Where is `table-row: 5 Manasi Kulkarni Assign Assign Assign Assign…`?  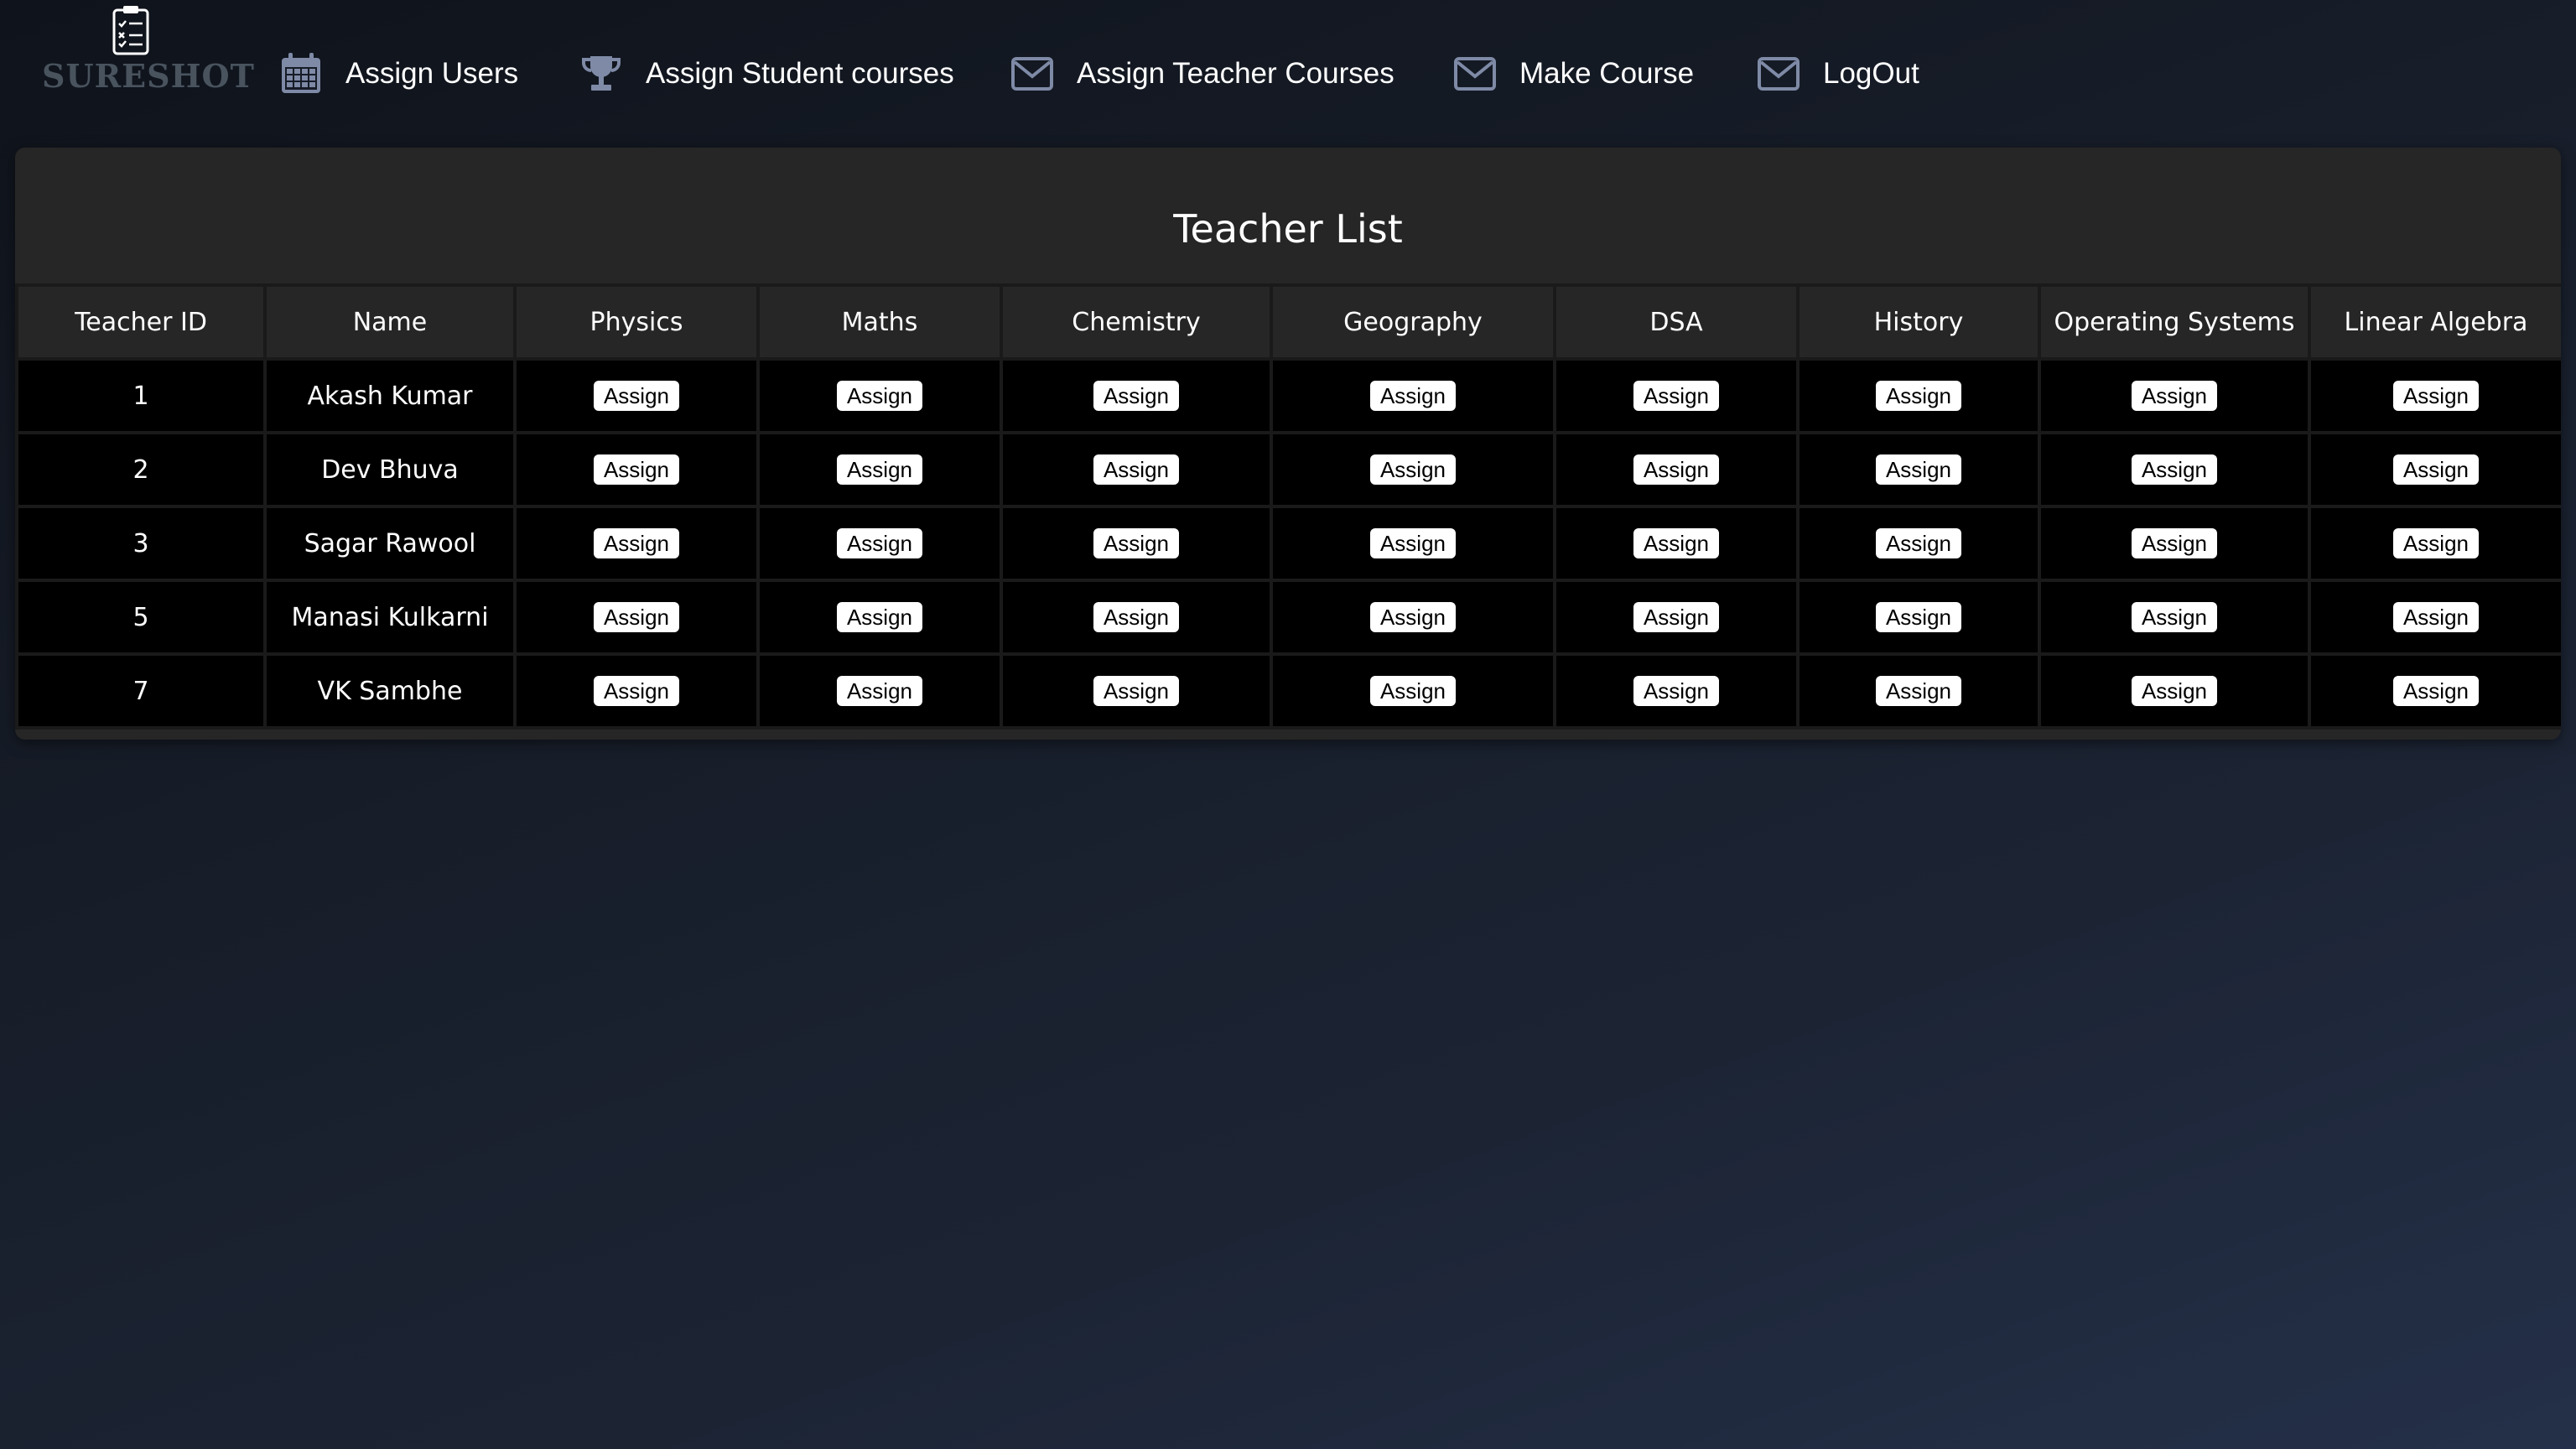 table-row: 5 Manasi Kulkarni Assign Assign Assign Assign… is located at coordinates (1288, 617).